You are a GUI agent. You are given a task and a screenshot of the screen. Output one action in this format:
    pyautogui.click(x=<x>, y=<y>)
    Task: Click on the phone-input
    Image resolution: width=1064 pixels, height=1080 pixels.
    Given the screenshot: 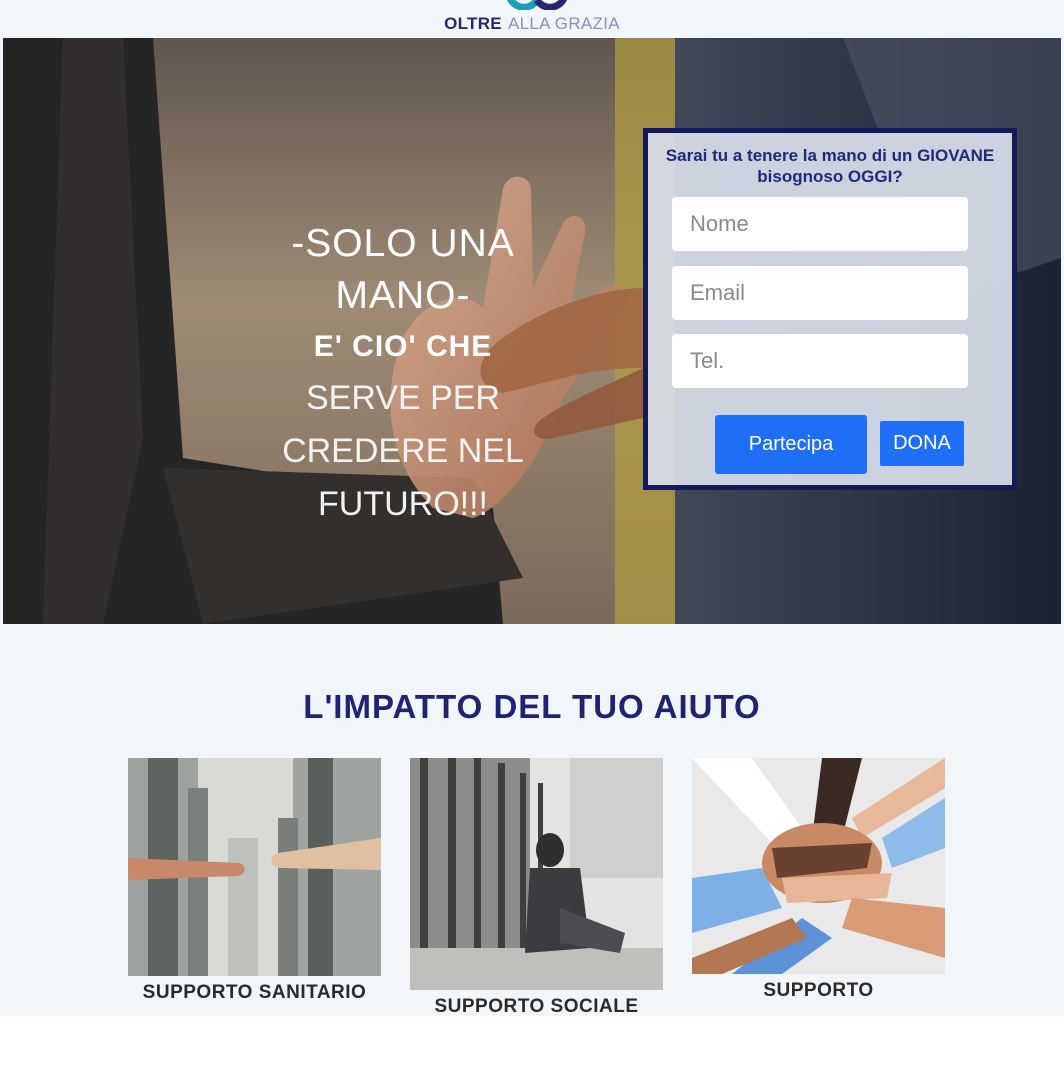 What is the action you would take?
    pyautogui.click(x=820, y=361)
    